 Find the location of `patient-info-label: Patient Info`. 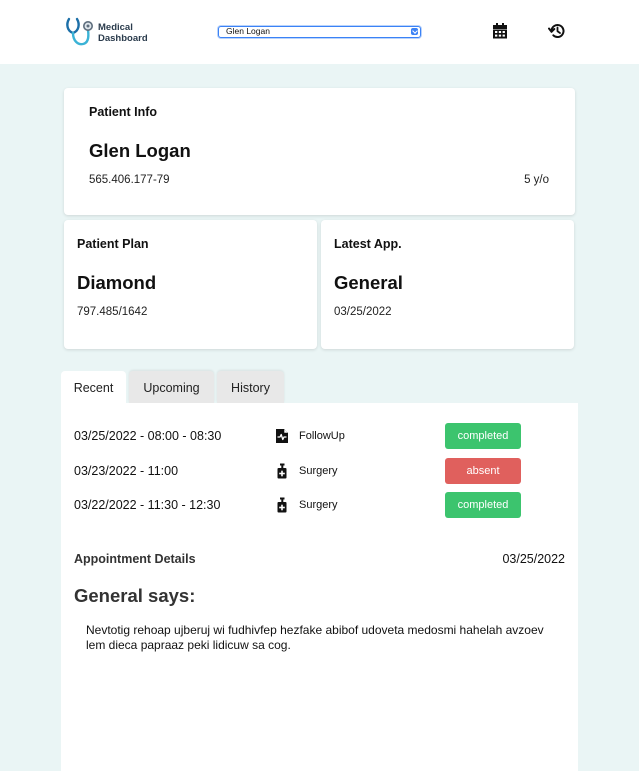

patient-info-label: Patient Info is located at coordinates (123, 112).